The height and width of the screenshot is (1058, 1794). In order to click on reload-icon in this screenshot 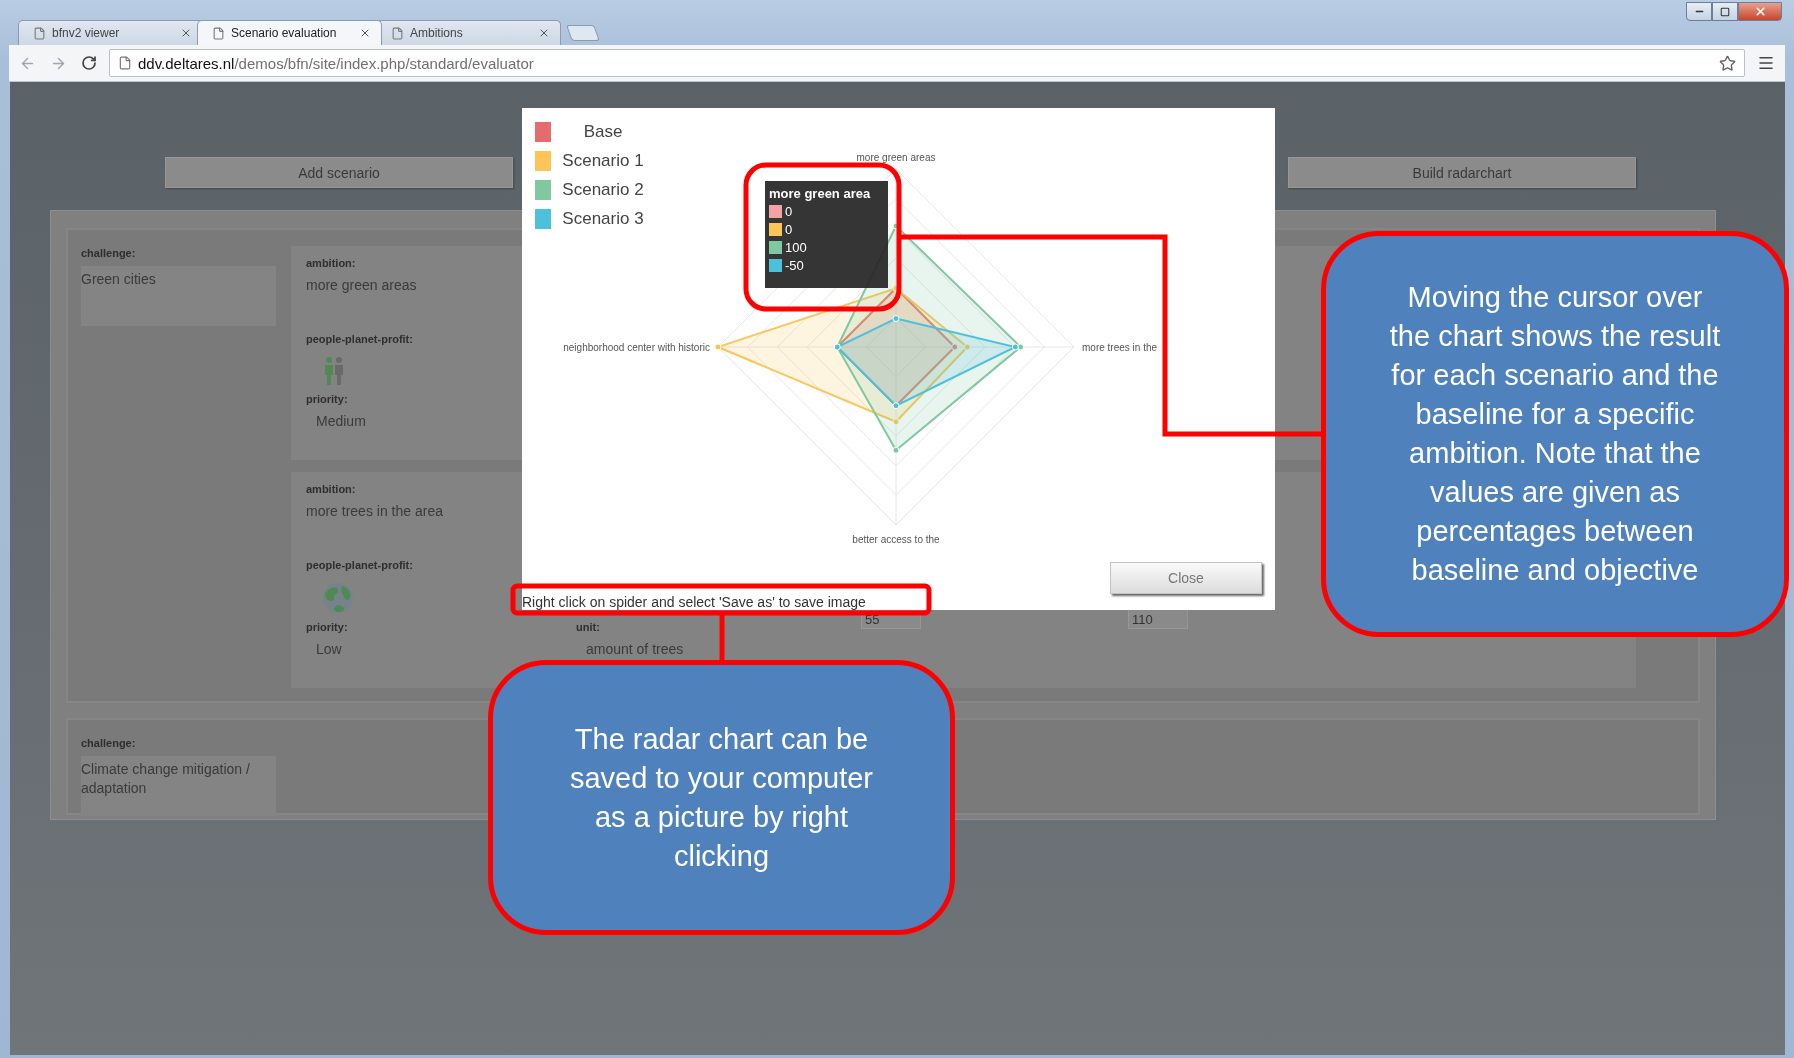, I will do `click(89, 63)`.